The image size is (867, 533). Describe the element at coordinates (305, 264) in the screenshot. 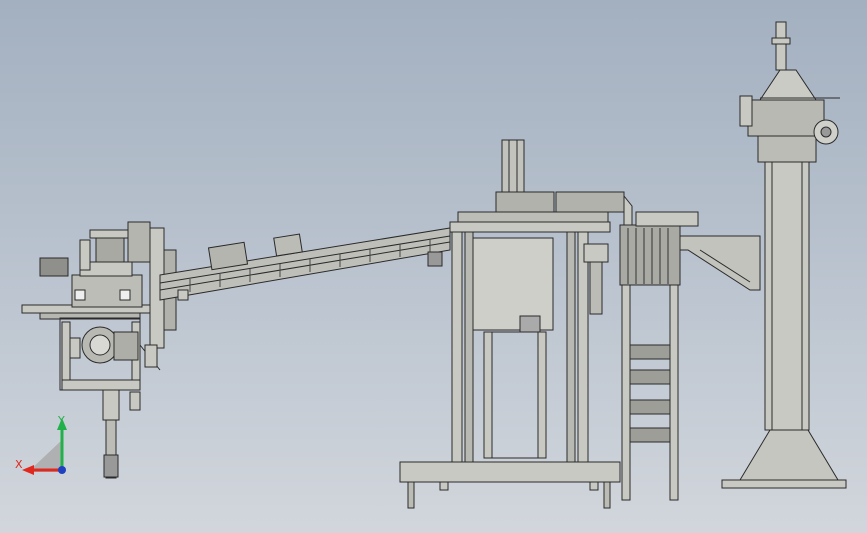

I see `inclined-conveyor` at that location.